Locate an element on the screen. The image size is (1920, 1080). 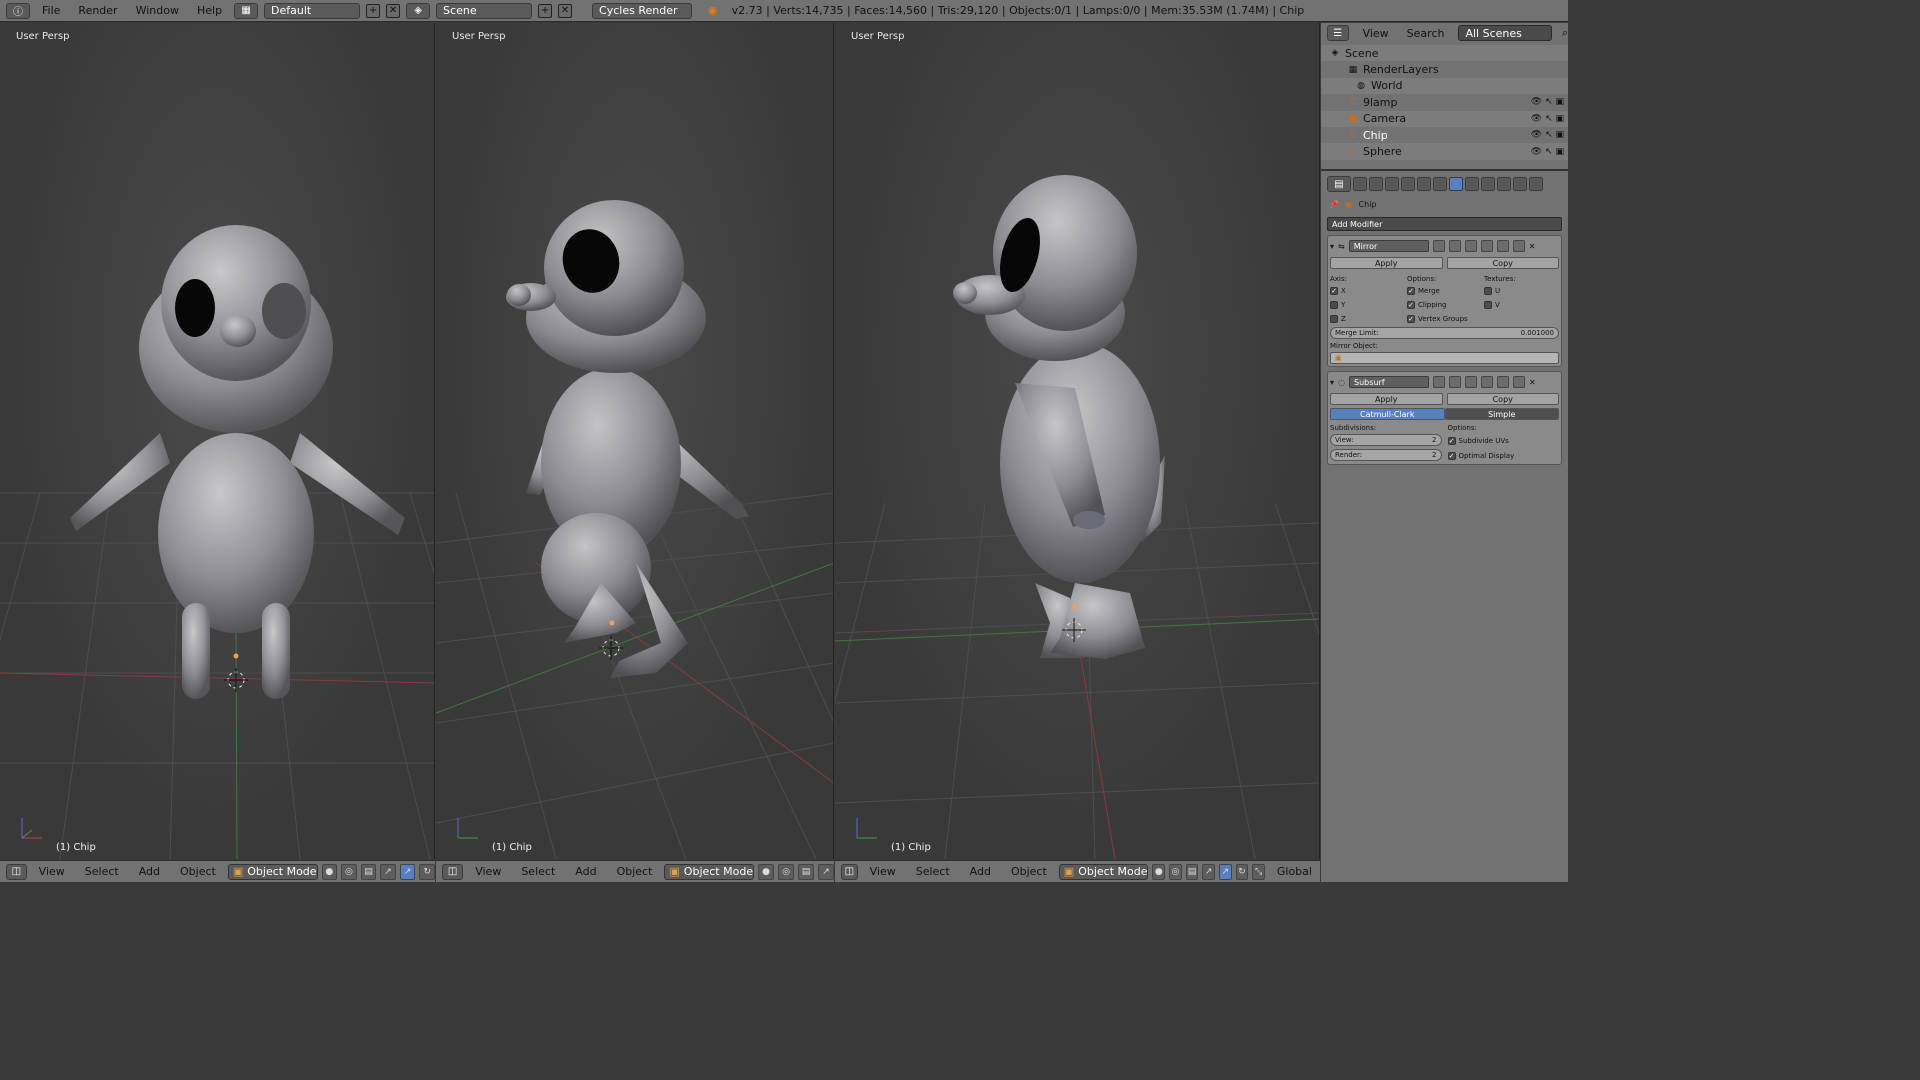
render-engine-dropdown: Cycles Render is located at coordinates (642, 10).